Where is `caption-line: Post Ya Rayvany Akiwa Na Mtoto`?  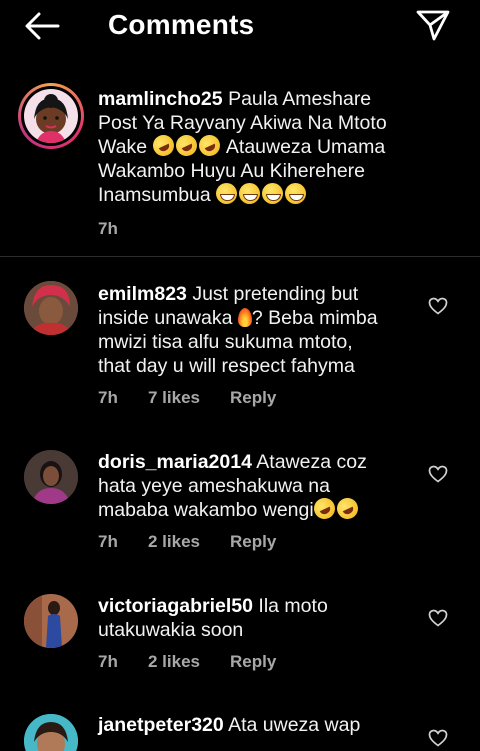
caption-line: Post Ya Rayvany Akiwa Na Mtoto is located at coordinates (242, 123).